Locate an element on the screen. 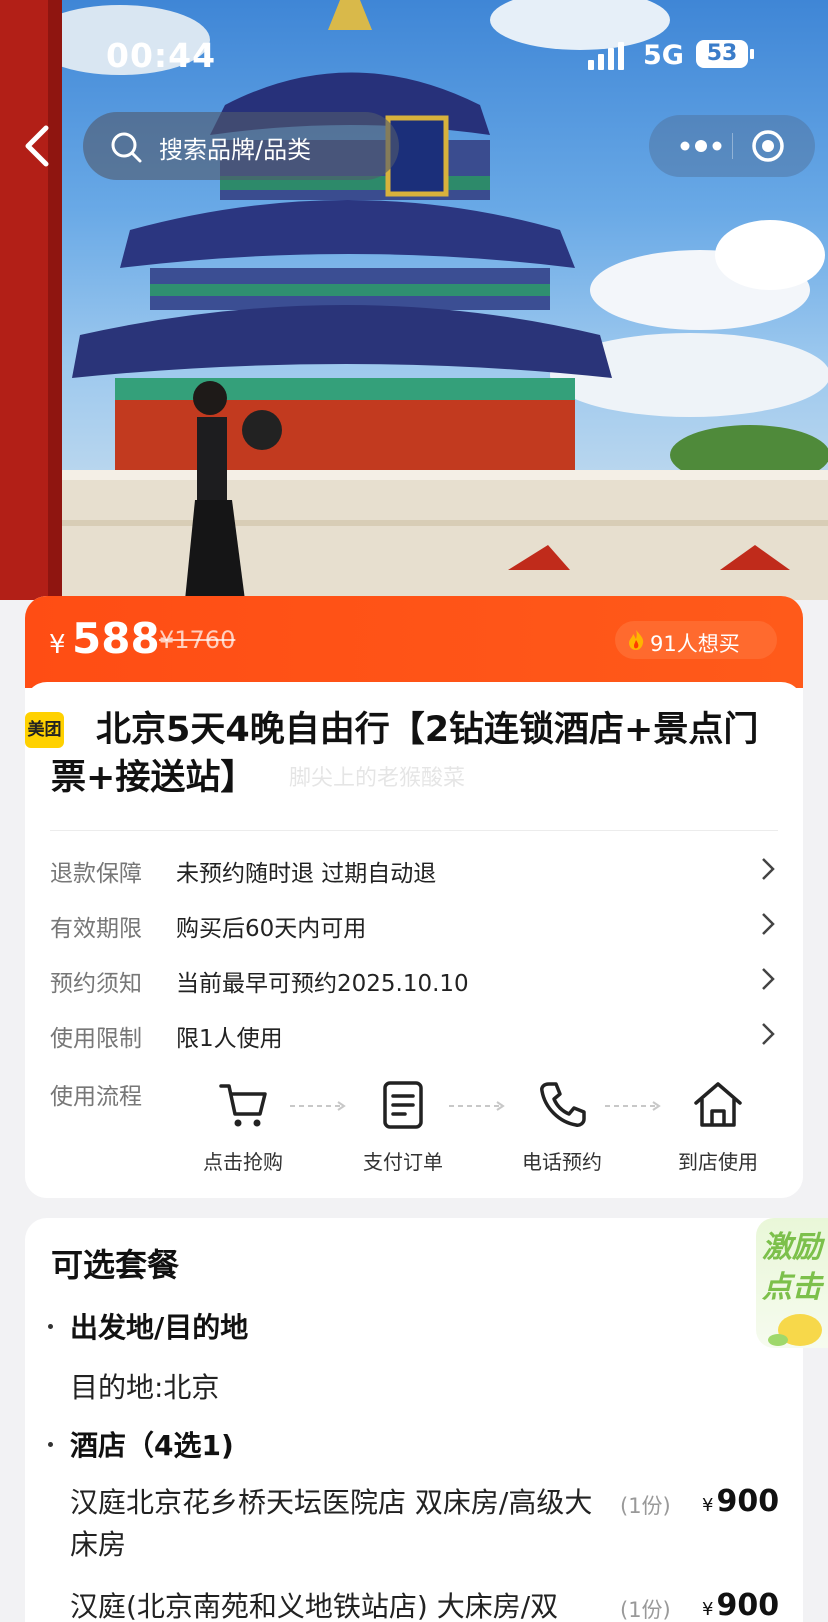 This screenshot has height=1622, width=828. back-button is located at coordinates (38, 146).